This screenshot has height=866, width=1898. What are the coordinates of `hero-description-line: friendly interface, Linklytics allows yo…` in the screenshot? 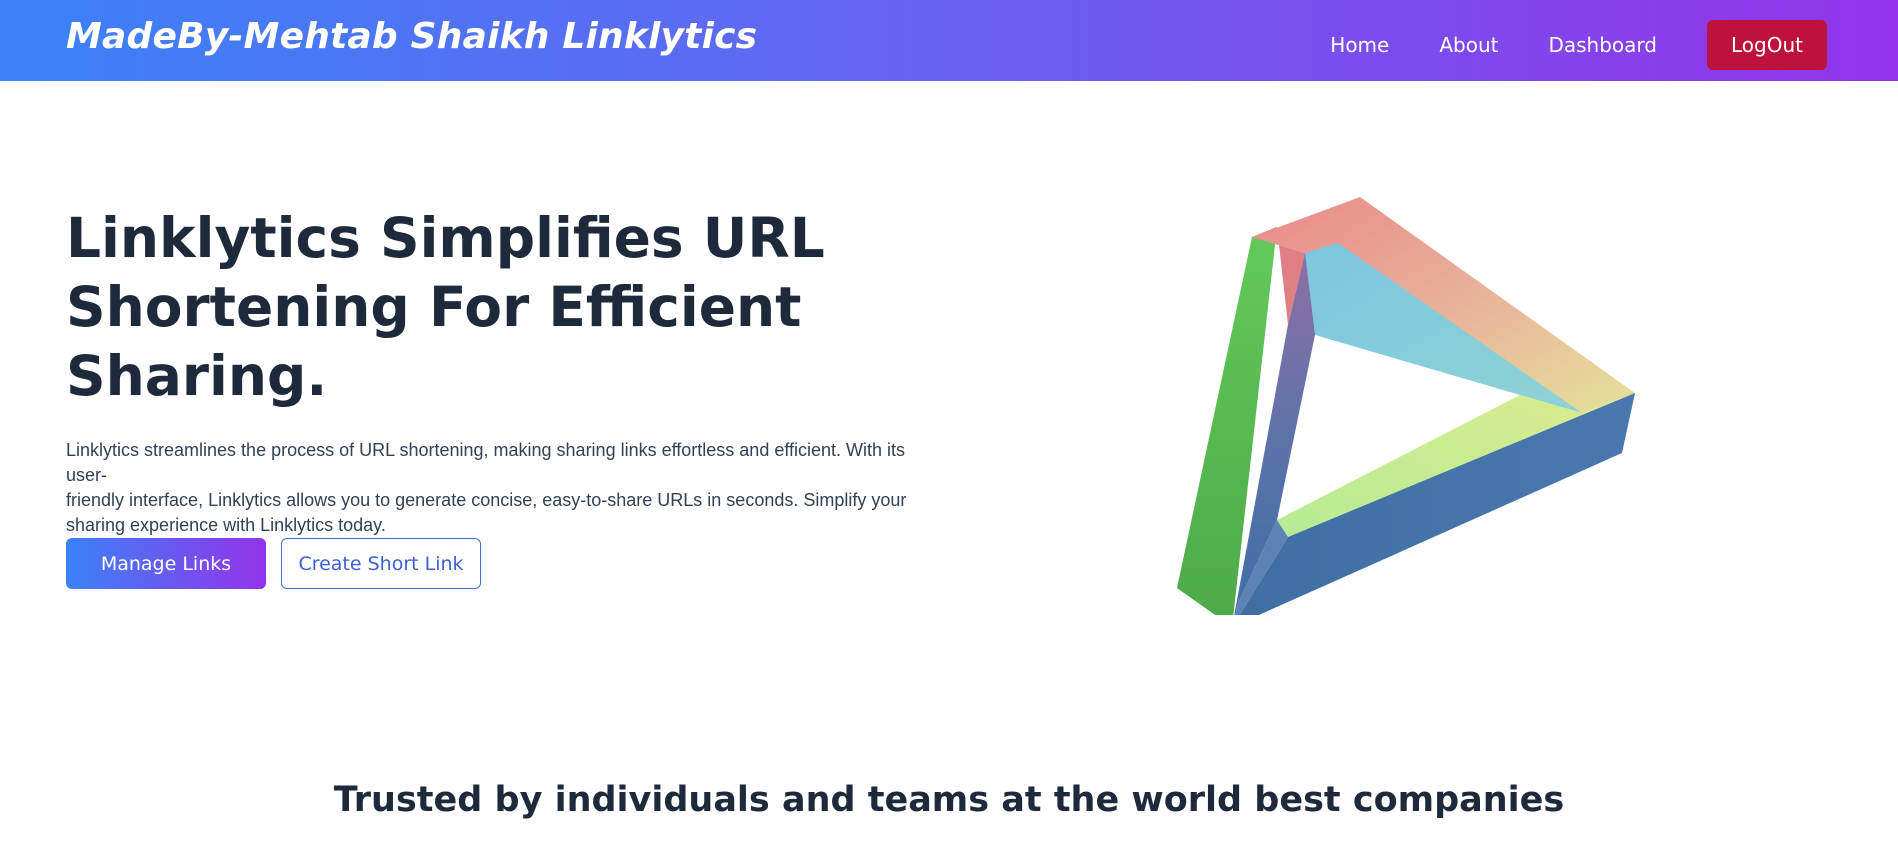 It's located at (486, 500).